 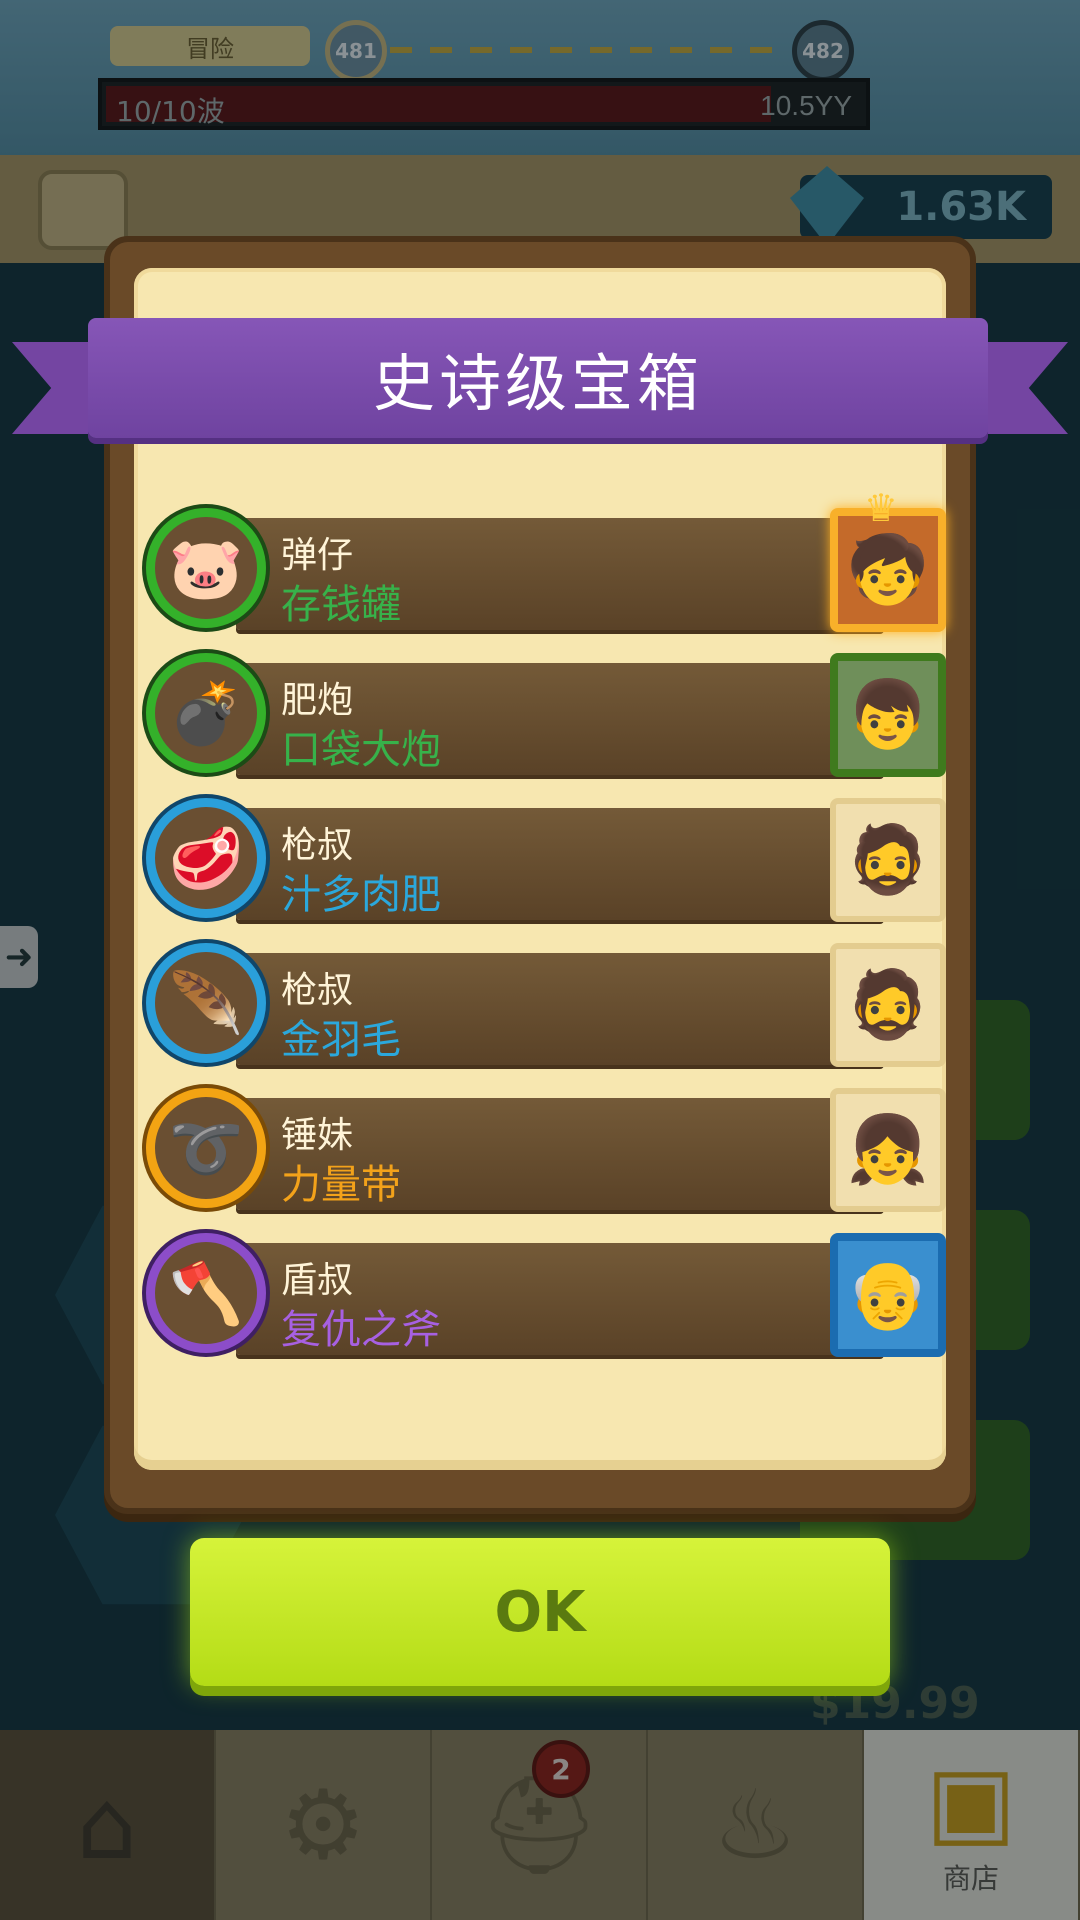 I want to click on item-name: 复仇之斧, so click(x=361, y=1330).